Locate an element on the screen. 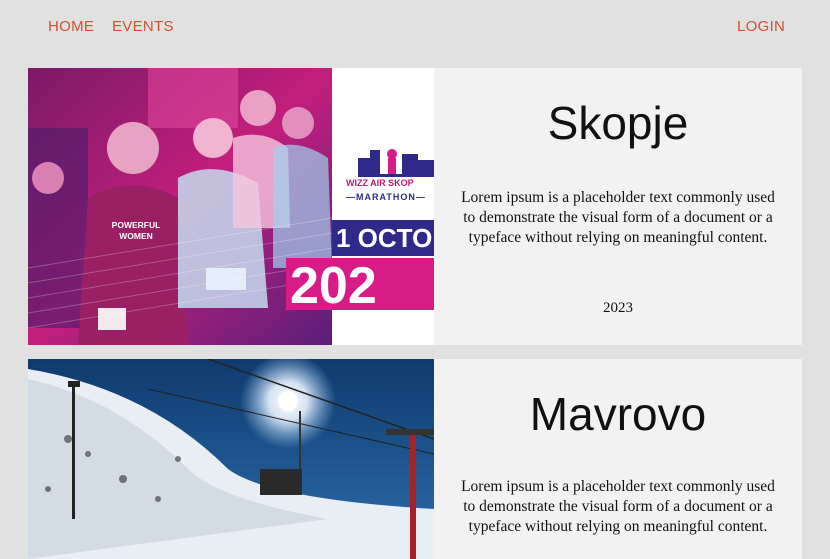  event-city-title: Skopje is located at coordinates (618, 123).